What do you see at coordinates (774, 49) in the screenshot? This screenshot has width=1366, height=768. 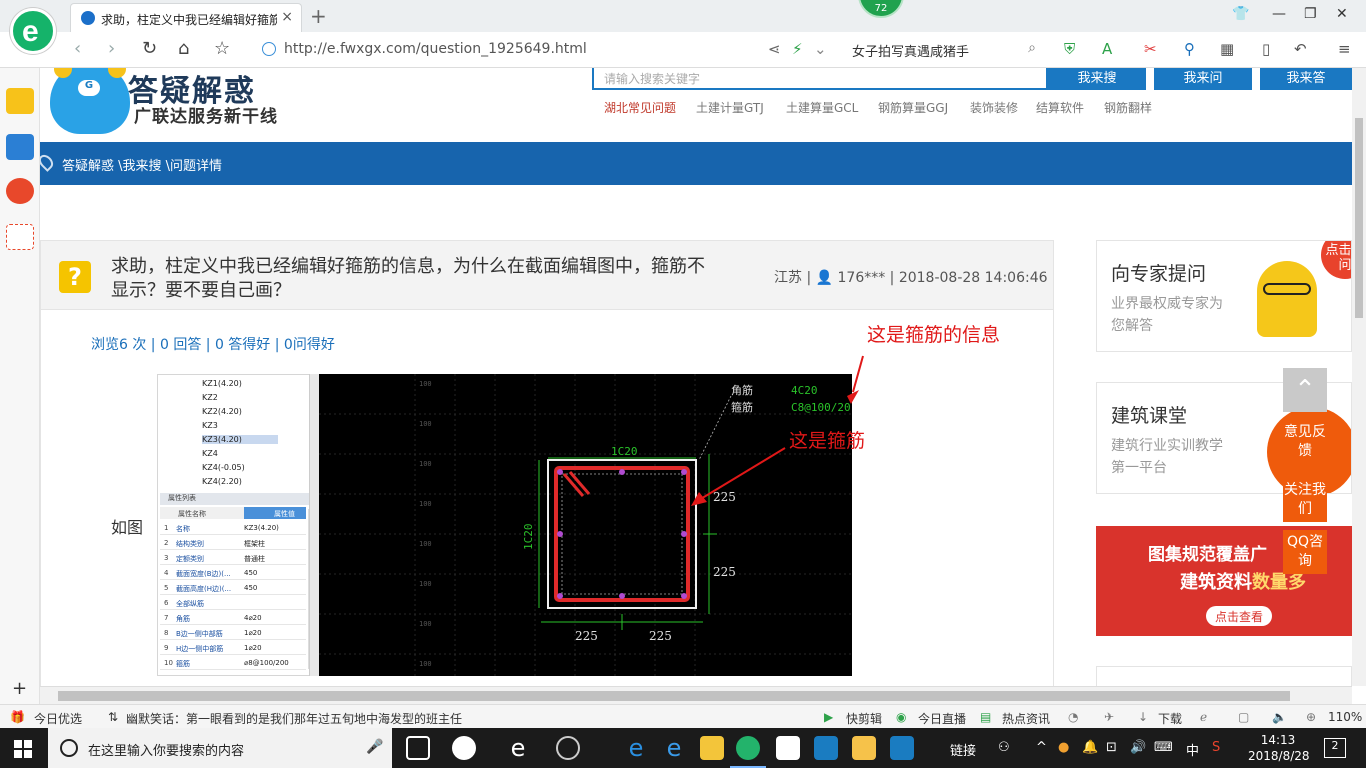 I see `share-icon: ⋖` at bounding box center [774, 49].